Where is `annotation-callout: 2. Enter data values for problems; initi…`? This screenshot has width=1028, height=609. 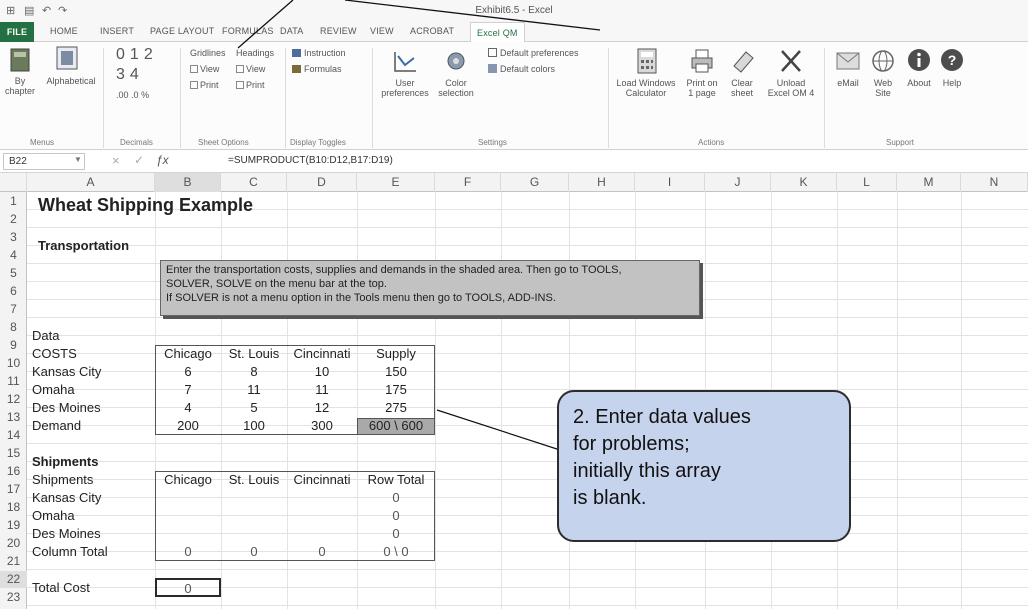
annotation-callout: 2. Enter data values for problems; initi… is located at coordinates (704, 466).